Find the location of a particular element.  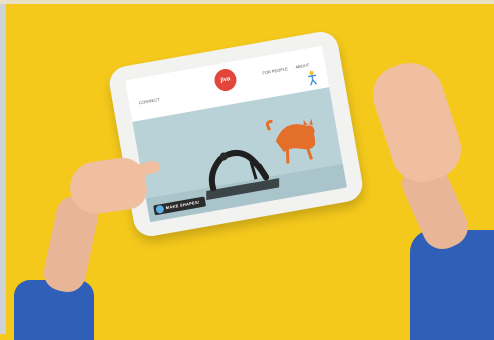

cartoon-cat is located at coordinates (291, 141).